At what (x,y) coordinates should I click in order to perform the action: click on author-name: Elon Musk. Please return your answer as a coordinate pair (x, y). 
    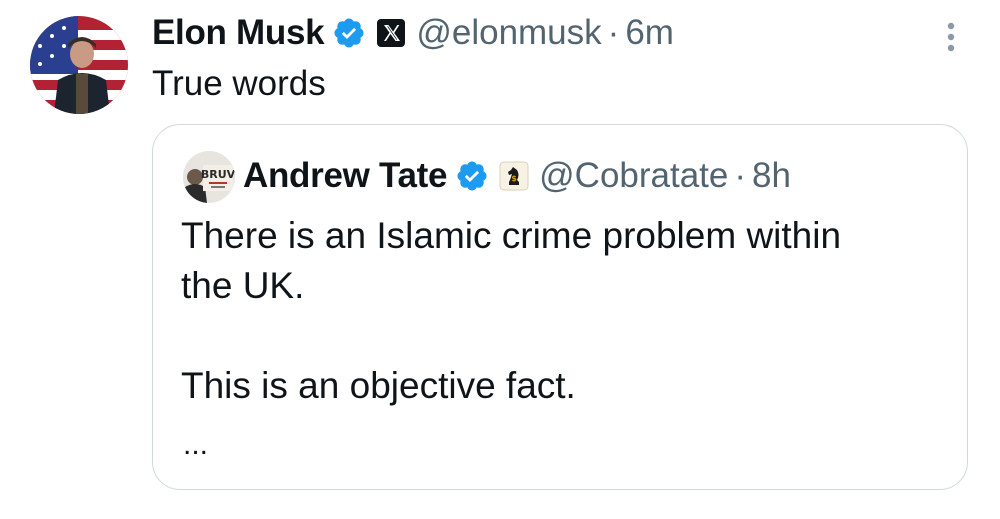
    Looking at the image, I should click on (238, 33).